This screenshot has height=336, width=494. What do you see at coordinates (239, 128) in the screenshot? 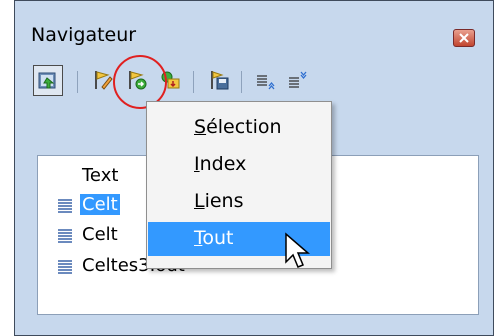
I see `menu-item-selection: Sélection` at bounding box center [239, 128].